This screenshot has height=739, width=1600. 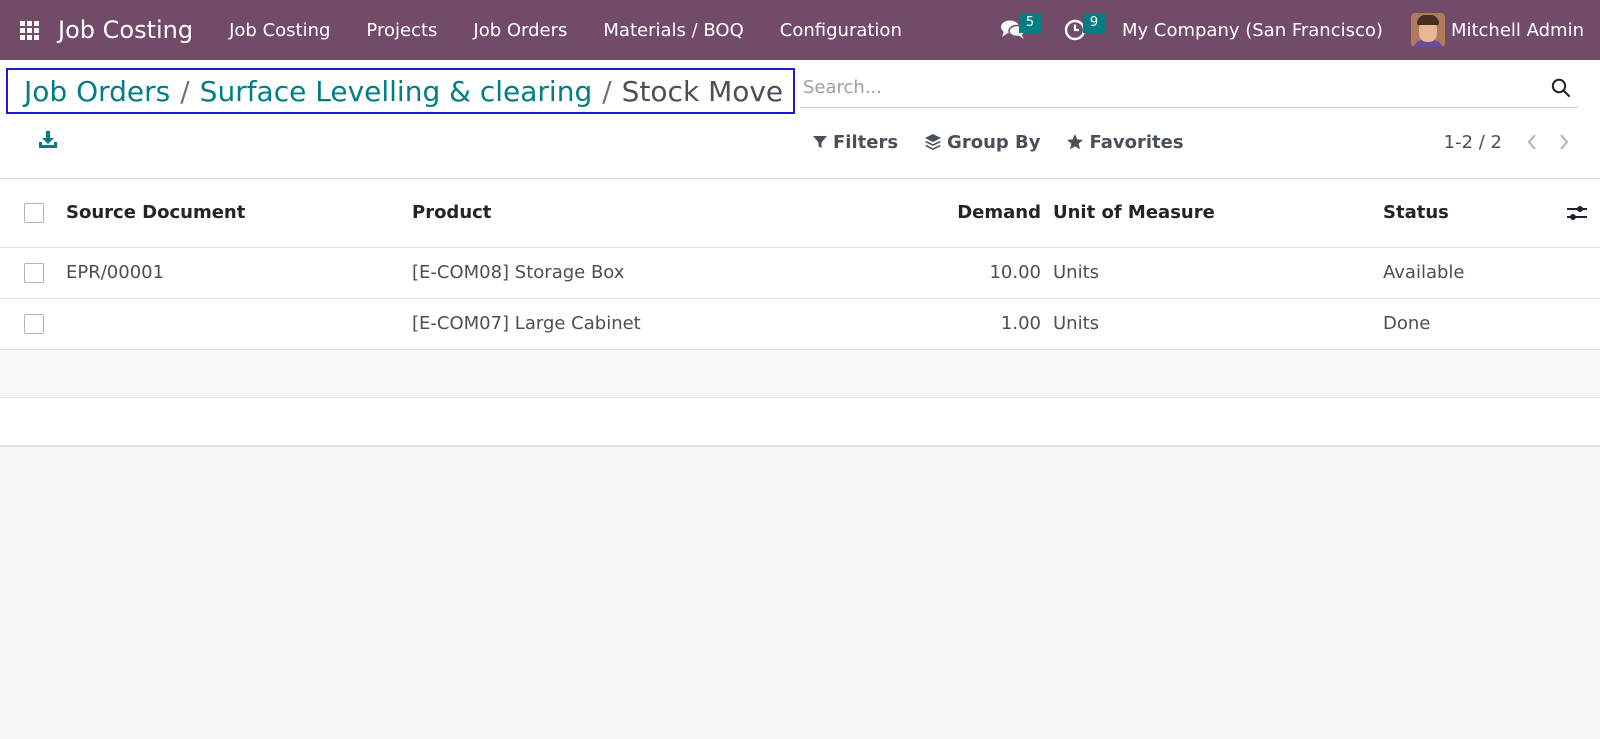 I want to click on select-all-cell, so click(x=30, y=213).